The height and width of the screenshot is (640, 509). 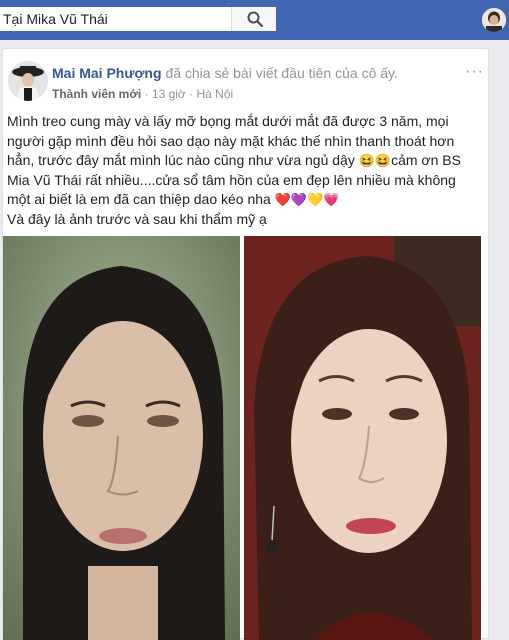 I want to click on more-options-icon: ···, so click(x=474, y=72).